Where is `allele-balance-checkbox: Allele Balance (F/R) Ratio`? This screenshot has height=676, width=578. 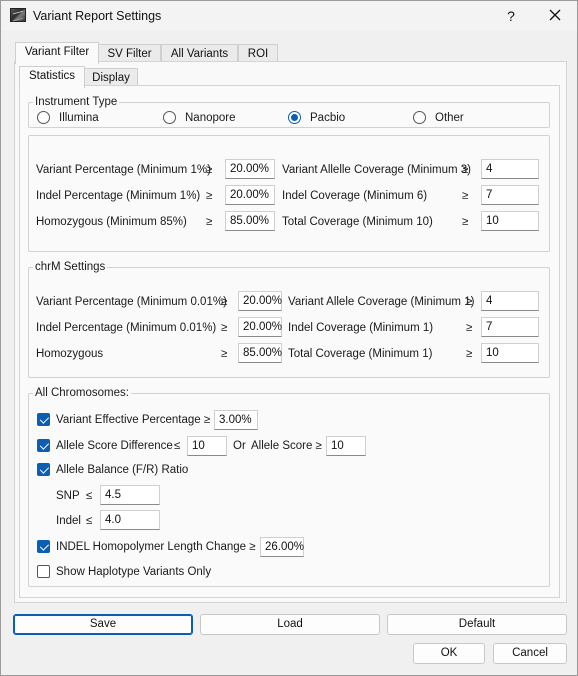 allele-balance-checkbox: Allele Balance (F/R) Ratio is located at coordinates (112, 469).